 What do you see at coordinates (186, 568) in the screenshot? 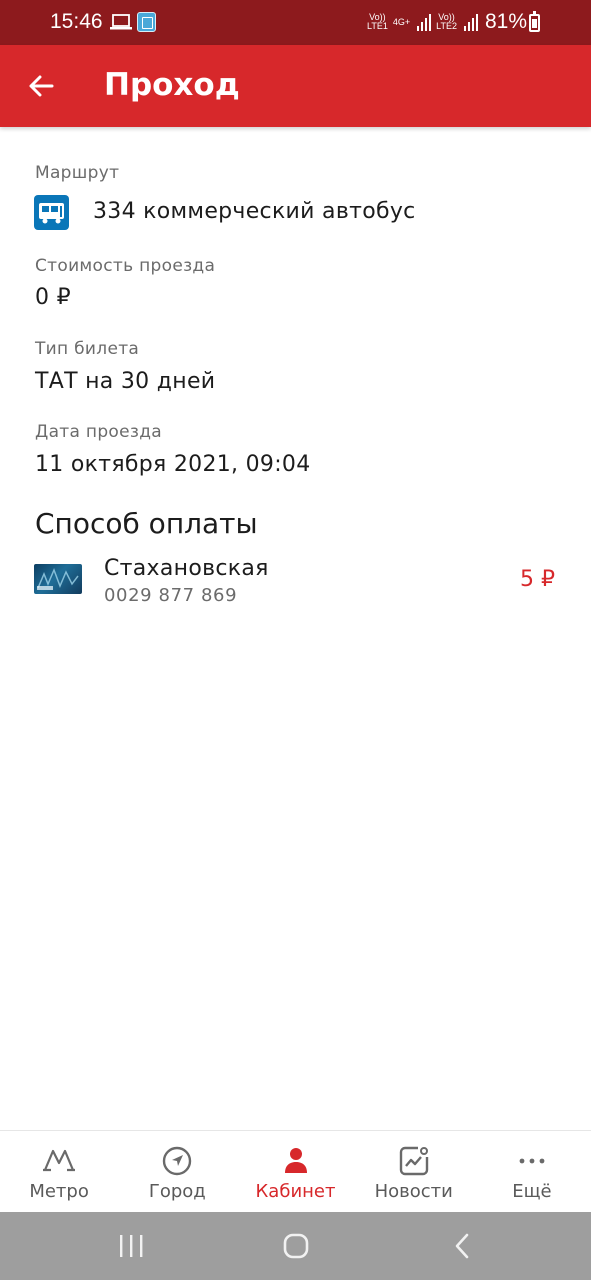
I see `card-name: Стахановская` at bounding box center [186, 568].